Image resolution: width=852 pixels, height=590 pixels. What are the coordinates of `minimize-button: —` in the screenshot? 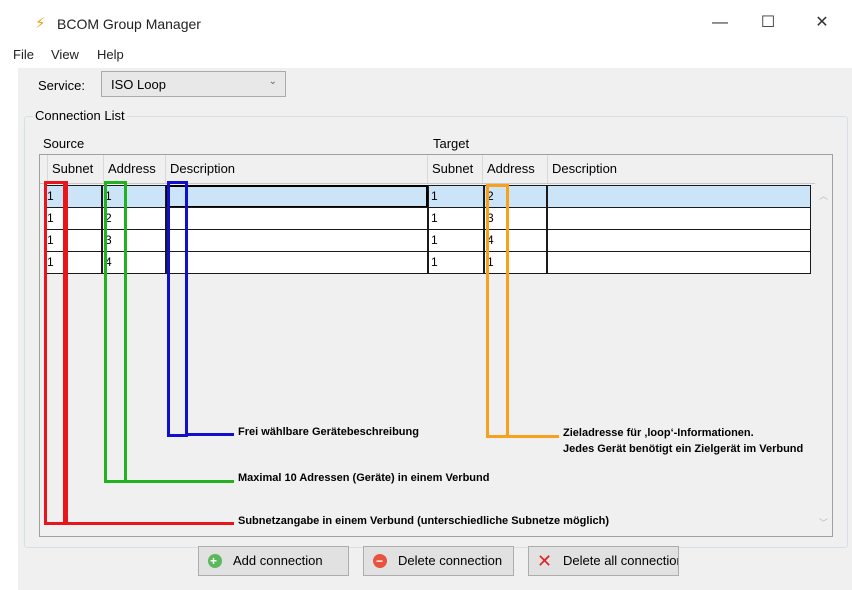 It's located at (720, 23).